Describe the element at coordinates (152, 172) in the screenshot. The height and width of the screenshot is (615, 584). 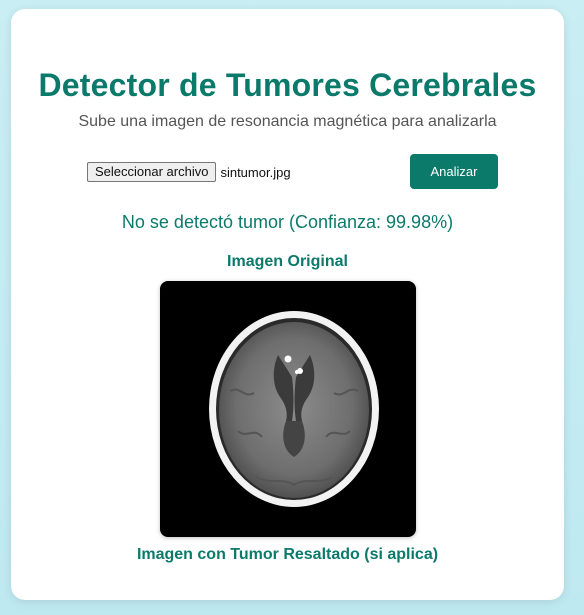
I see `select-file-button: Seleccionar archivo` at that location.